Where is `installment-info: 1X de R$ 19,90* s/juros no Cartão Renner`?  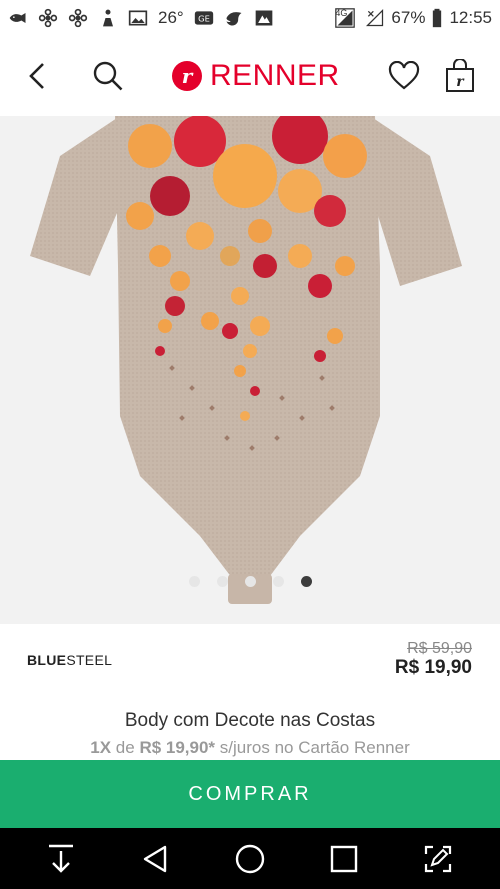 installment-info: 1X de R$ 19,90* s/juros no Cartão Renner is located at coordinates (250, 748).